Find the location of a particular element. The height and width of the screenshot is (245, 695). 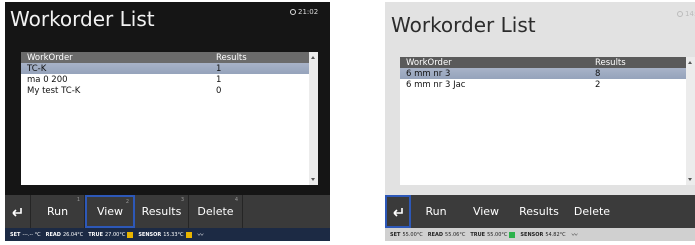

workorder-name: My test TC-K is located at coordinates (54, 90).